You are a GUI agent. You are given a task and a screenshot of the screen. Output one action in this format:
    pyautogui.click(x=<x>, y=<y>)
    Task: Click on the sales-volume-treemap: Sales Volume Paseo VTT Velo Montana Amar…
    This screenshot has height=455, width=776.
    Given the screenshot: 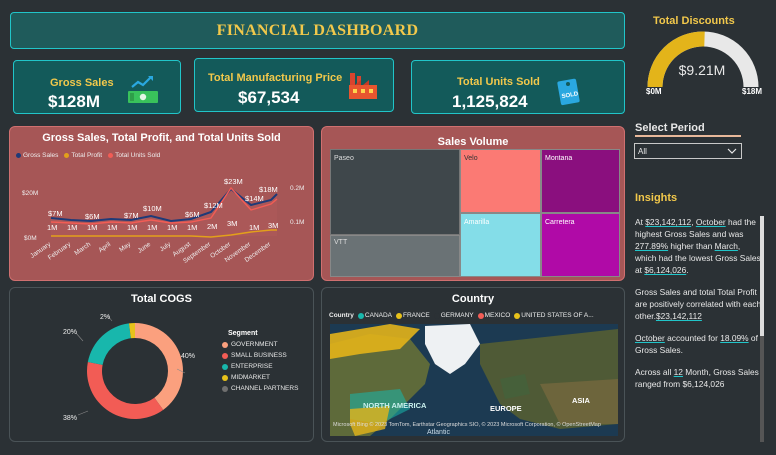 What is the action you would take?
    pyautogui.click(x=473, y=203)
    